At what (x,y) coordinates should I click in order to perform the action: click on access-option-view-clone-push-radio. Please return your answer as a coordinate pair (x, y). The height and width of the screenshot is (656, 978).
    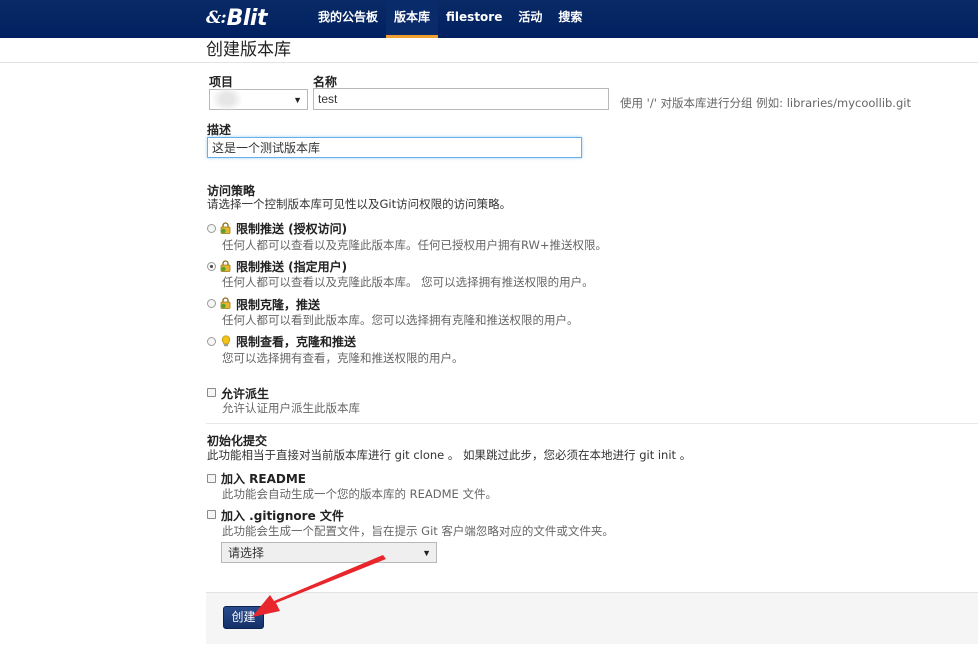
    Looking at the image, I should click on (211, 341).